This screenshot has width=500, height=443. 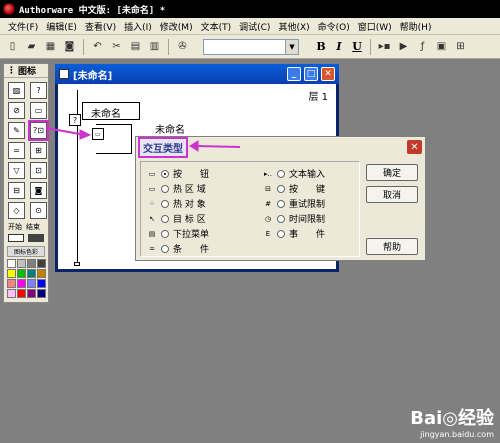 What do you see at coordinates (189, 220) in the screenshot?
I see `option-label: 目 标 区` at bounding box center [189, 220].